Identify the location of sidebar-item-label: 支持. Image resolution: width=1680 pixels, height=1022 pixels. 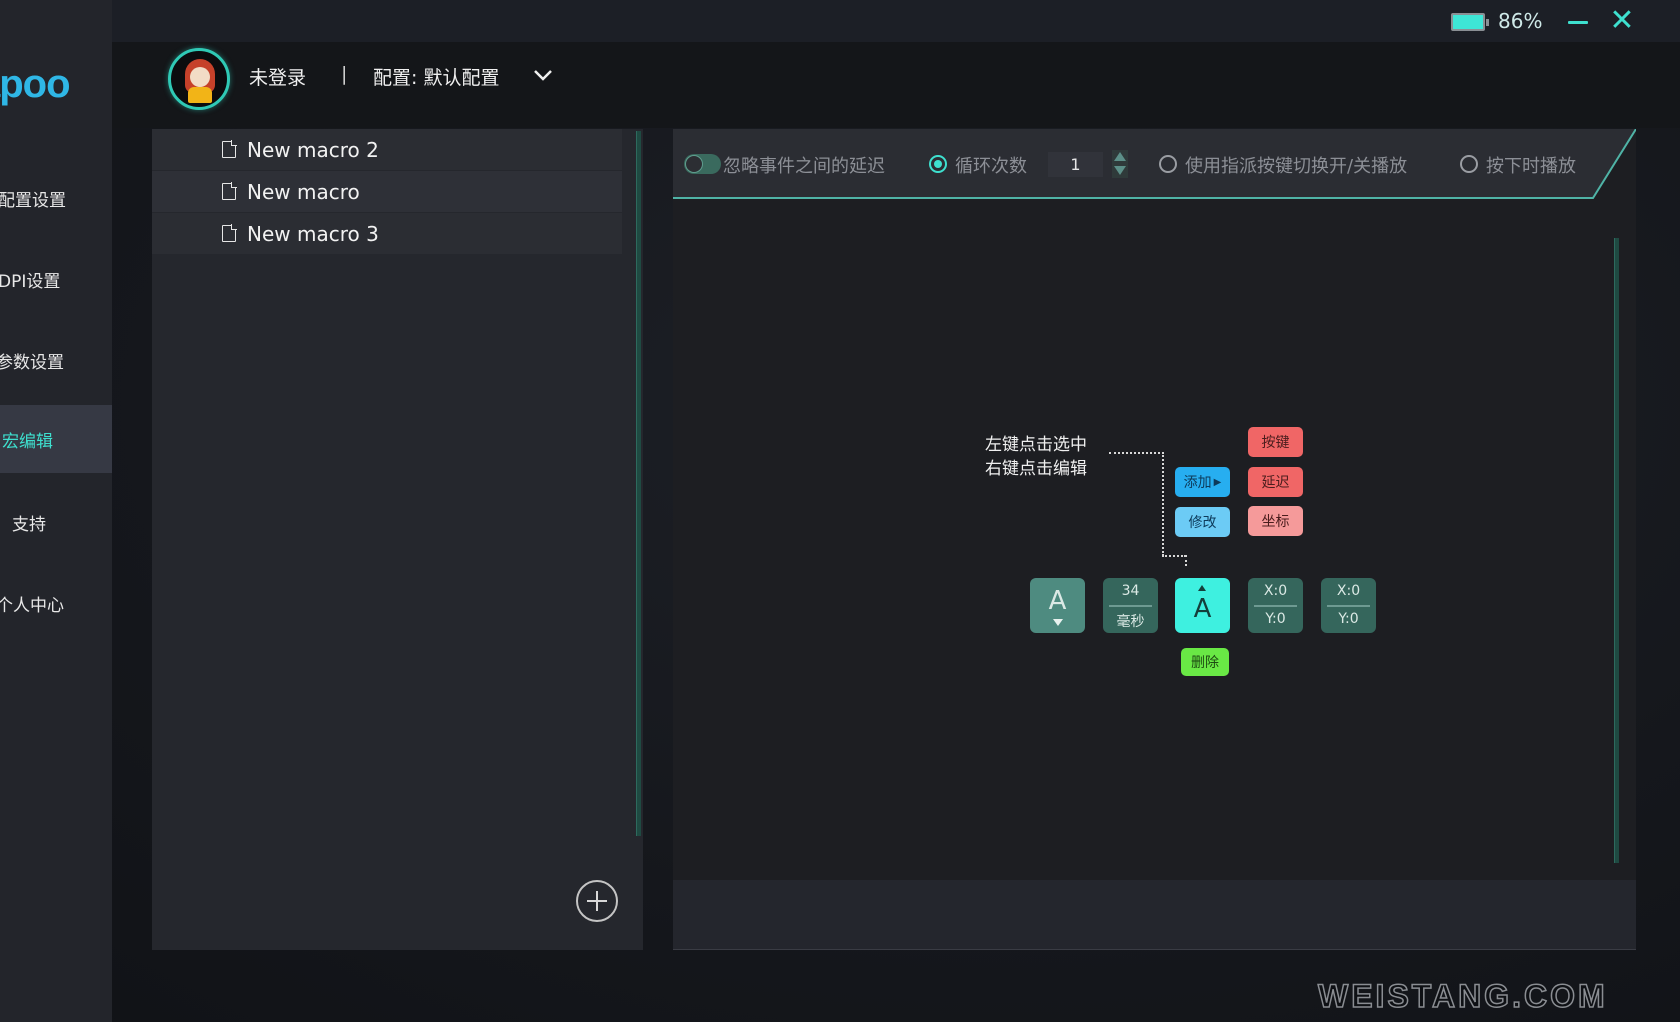
(29, 524).